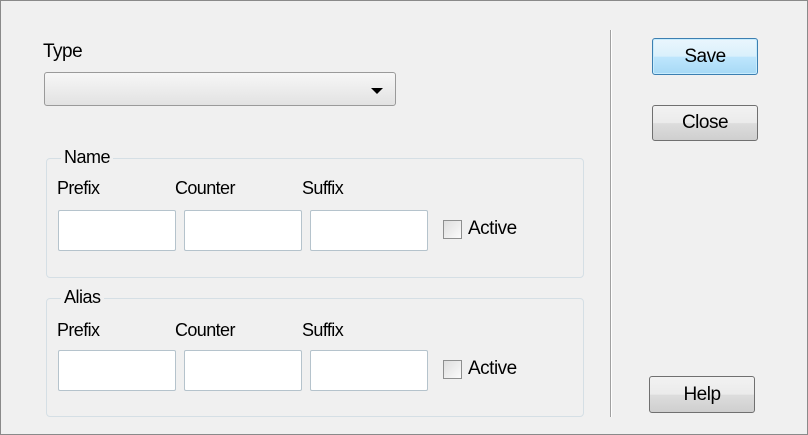 This screenshot has height=435, width=808. I want to click on save-button: Save, so click(705, 56).